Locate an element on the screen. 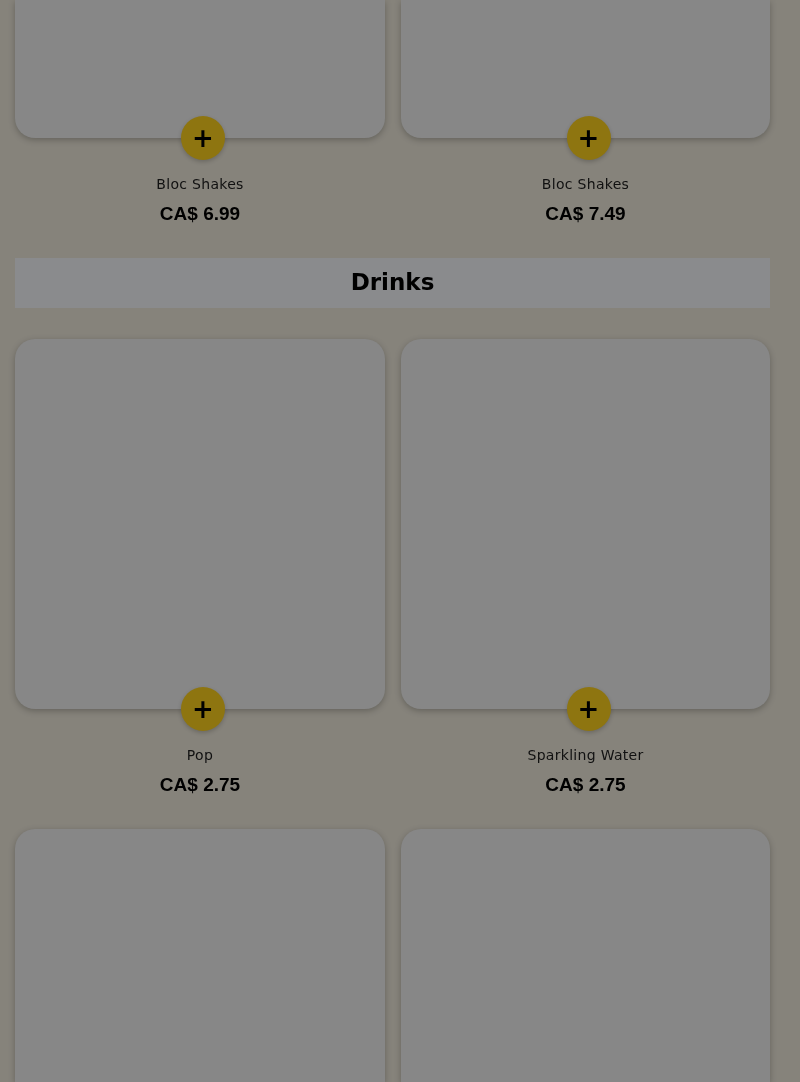 The height and width of the screenshot is (1082, 800). product-price: CA$ 7.49 is located at coordinates (585, 214).